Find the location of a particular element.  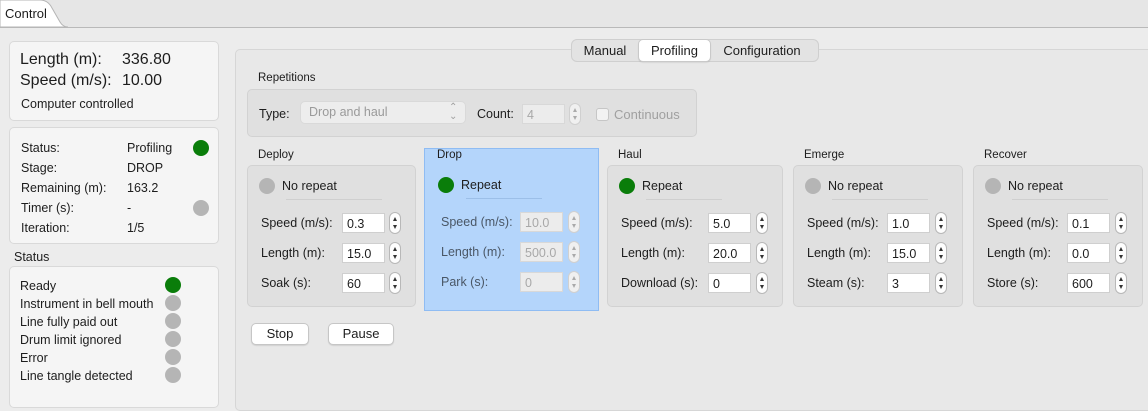

recover-speed-stepper is located at coordinates (1121, 223).